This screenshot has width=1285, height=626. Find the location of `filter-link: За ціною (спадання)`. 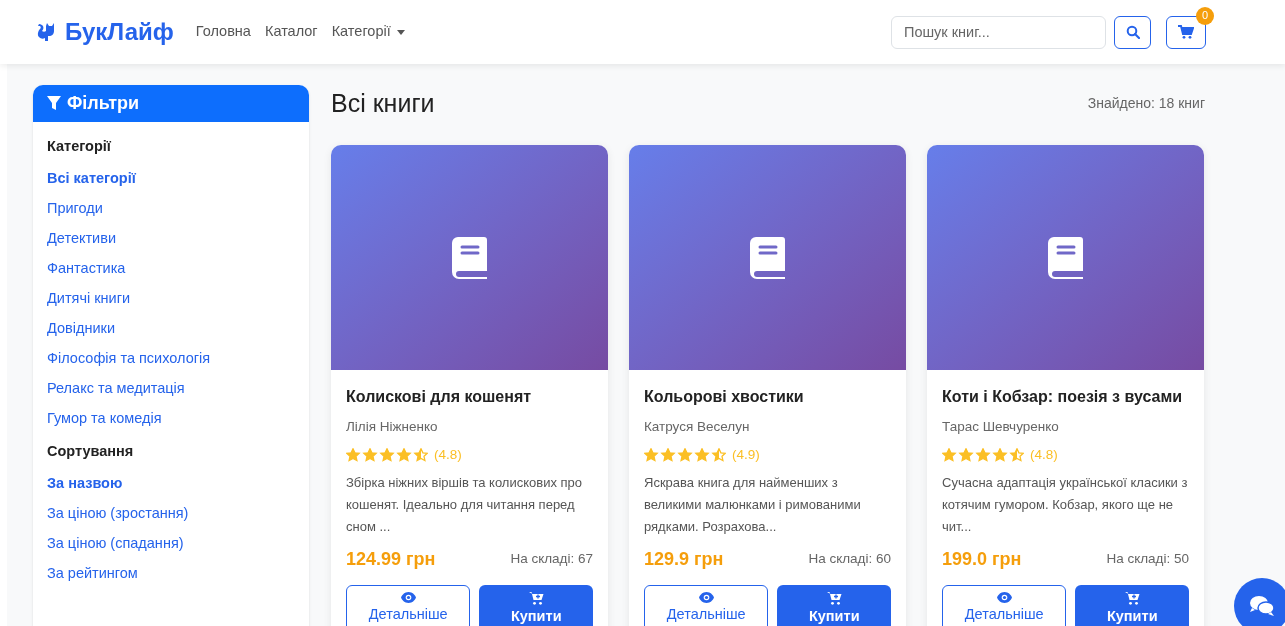

filter-link: За ціною (спадання) is located at coordinates (171, 543).